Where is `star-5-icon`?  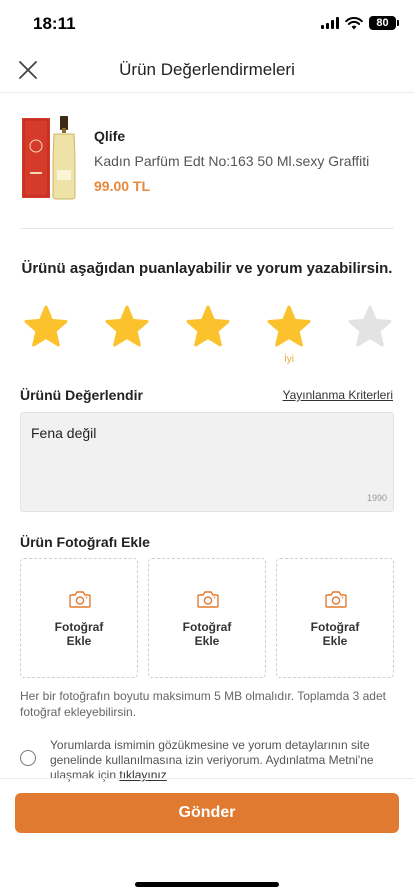
star-5-icon is located at coordinates (370, 327).